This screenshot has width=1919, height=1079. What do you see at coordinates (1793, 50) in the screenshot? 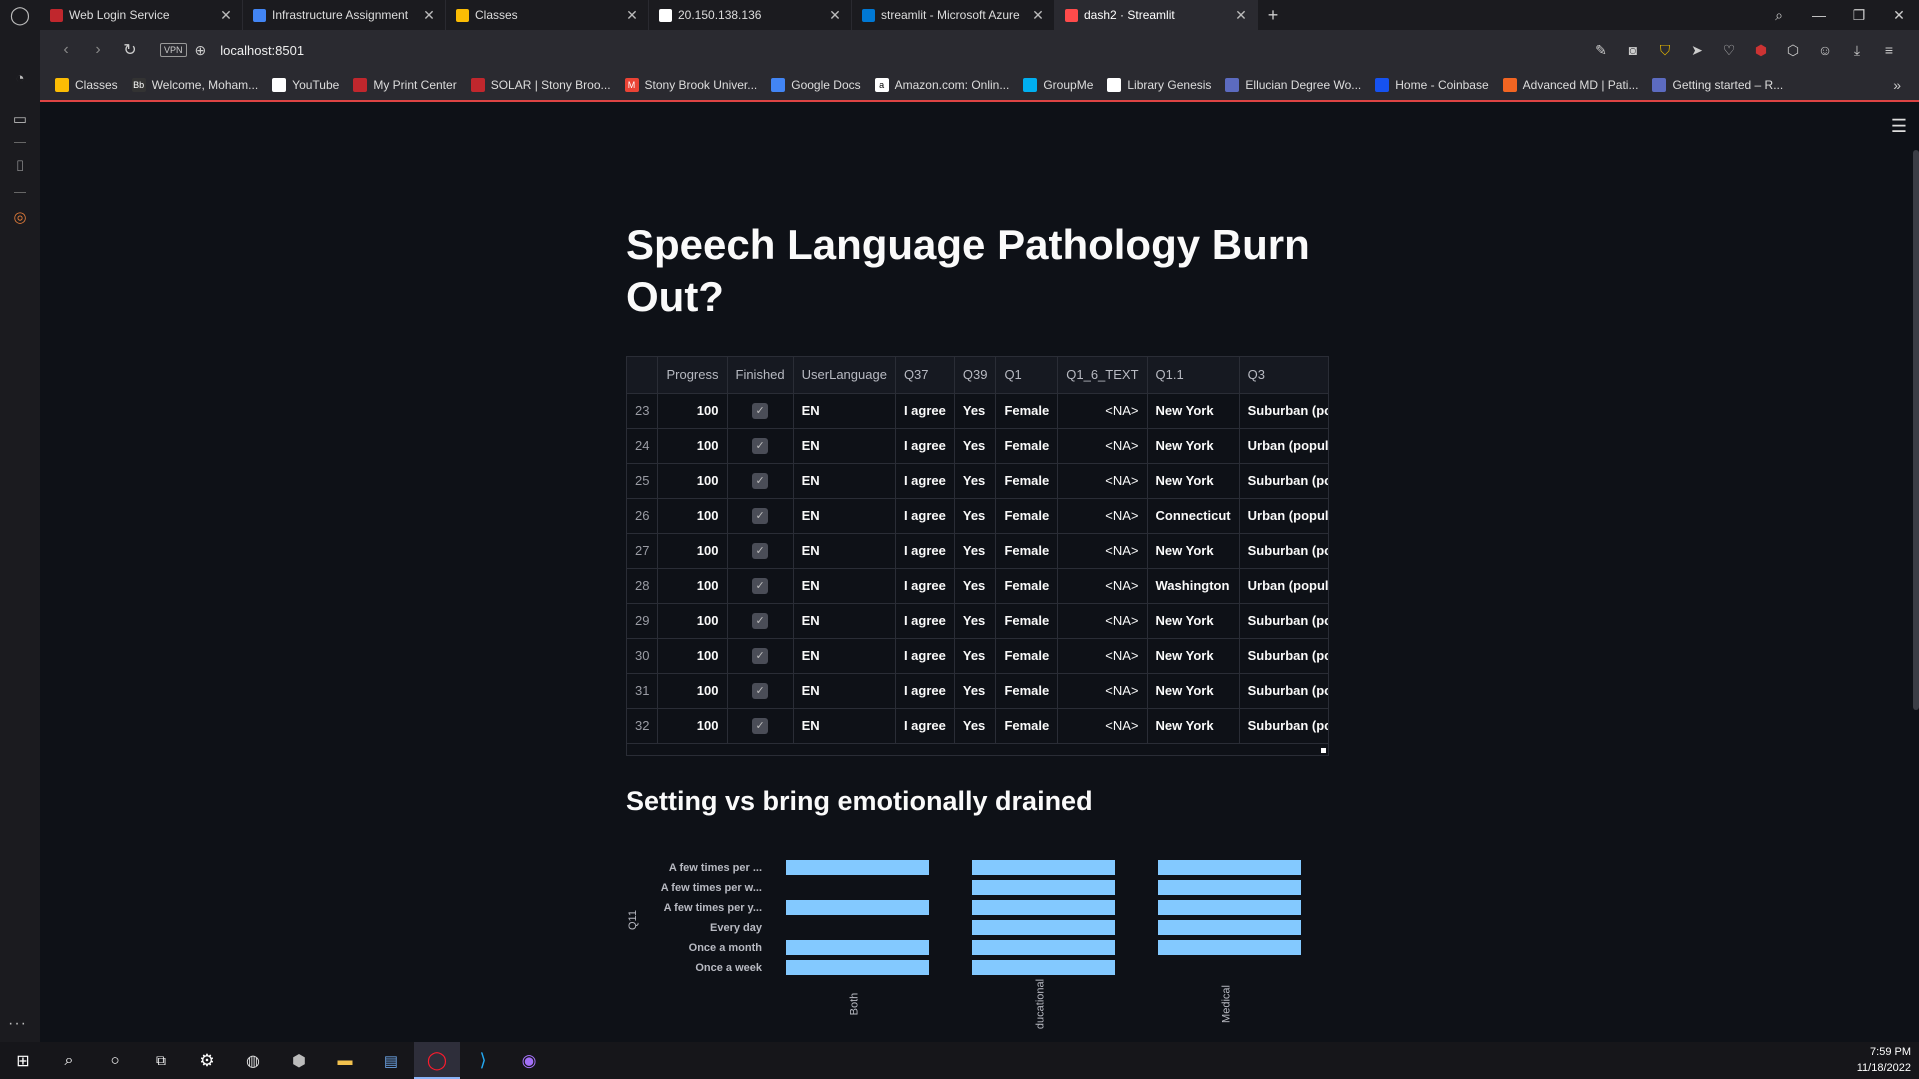
I see `cube-icon: ⬡` at bounding box center [1793, 50].